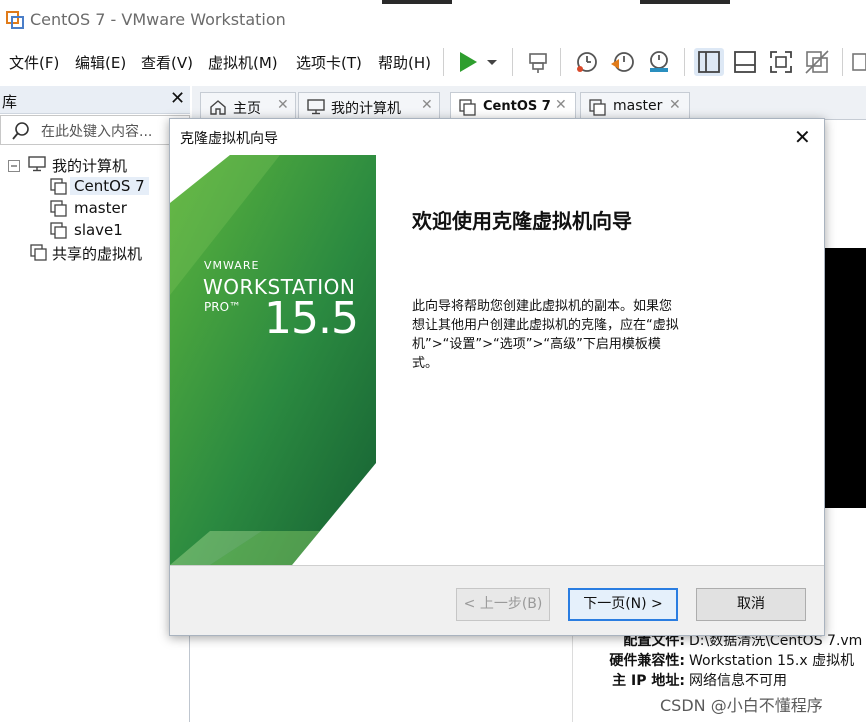  What do you see at coordinates (741, 705) in the screenshot?
I see `csdn-watermark: CSDN @小白不懂程序` at bounding box center [741, 705].